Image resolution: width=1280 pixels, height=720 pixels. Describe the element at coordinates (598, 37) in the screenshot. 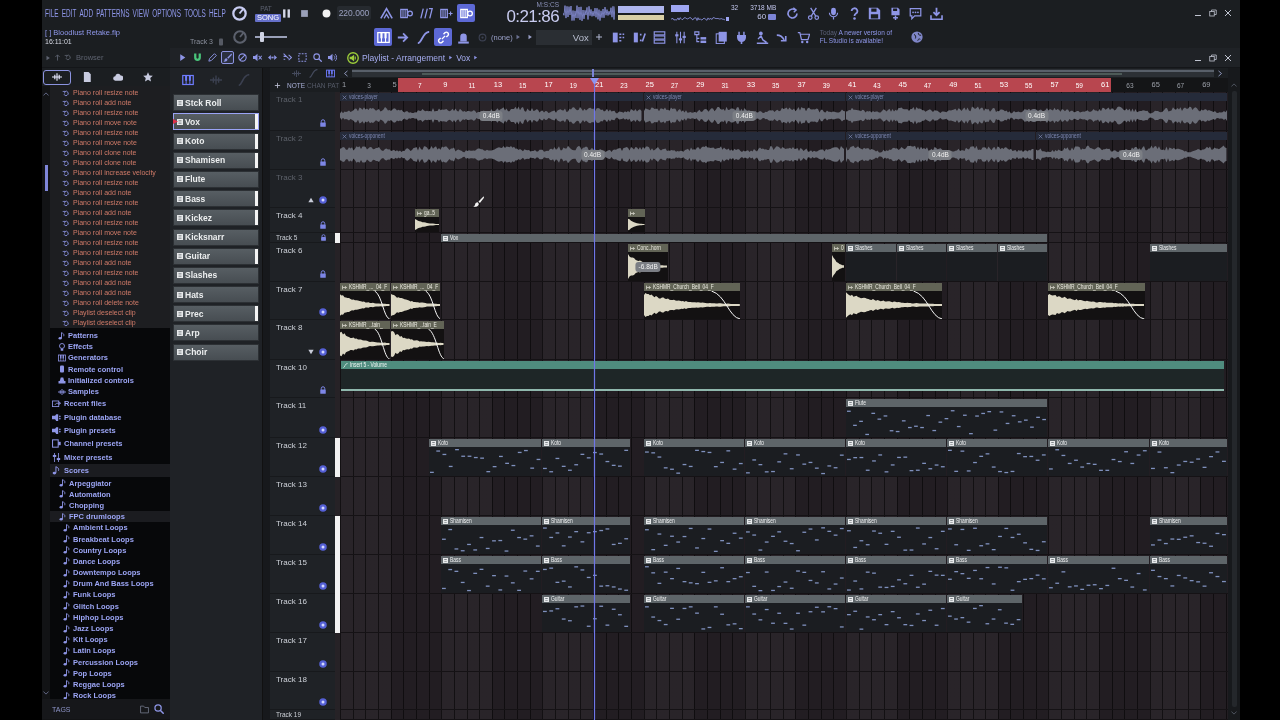

I see `plus-icon` at that location.